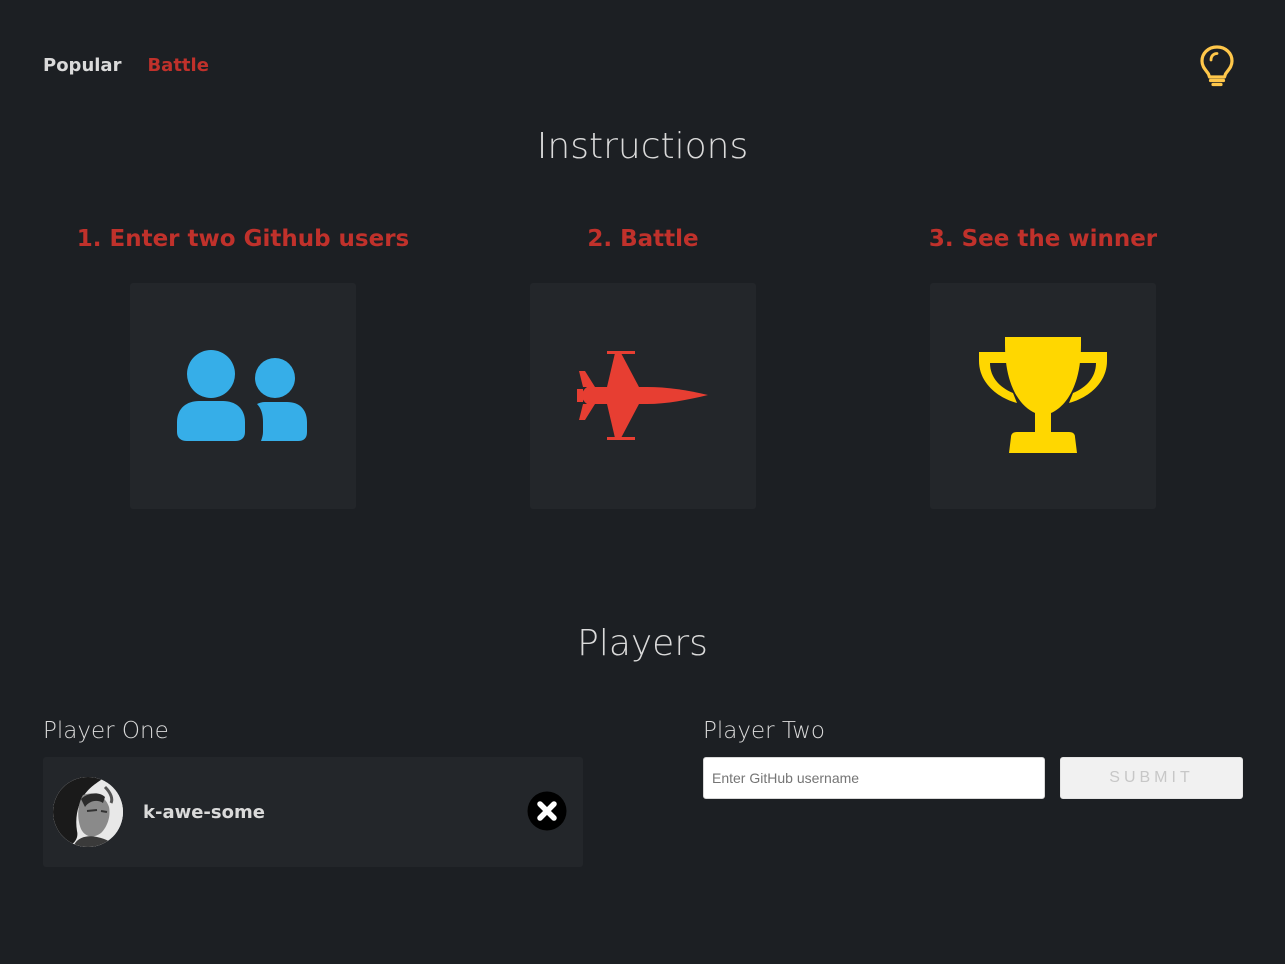 This screenshot has height=964, width=1285. I want to click on remove-player-button, so click(547, 811).